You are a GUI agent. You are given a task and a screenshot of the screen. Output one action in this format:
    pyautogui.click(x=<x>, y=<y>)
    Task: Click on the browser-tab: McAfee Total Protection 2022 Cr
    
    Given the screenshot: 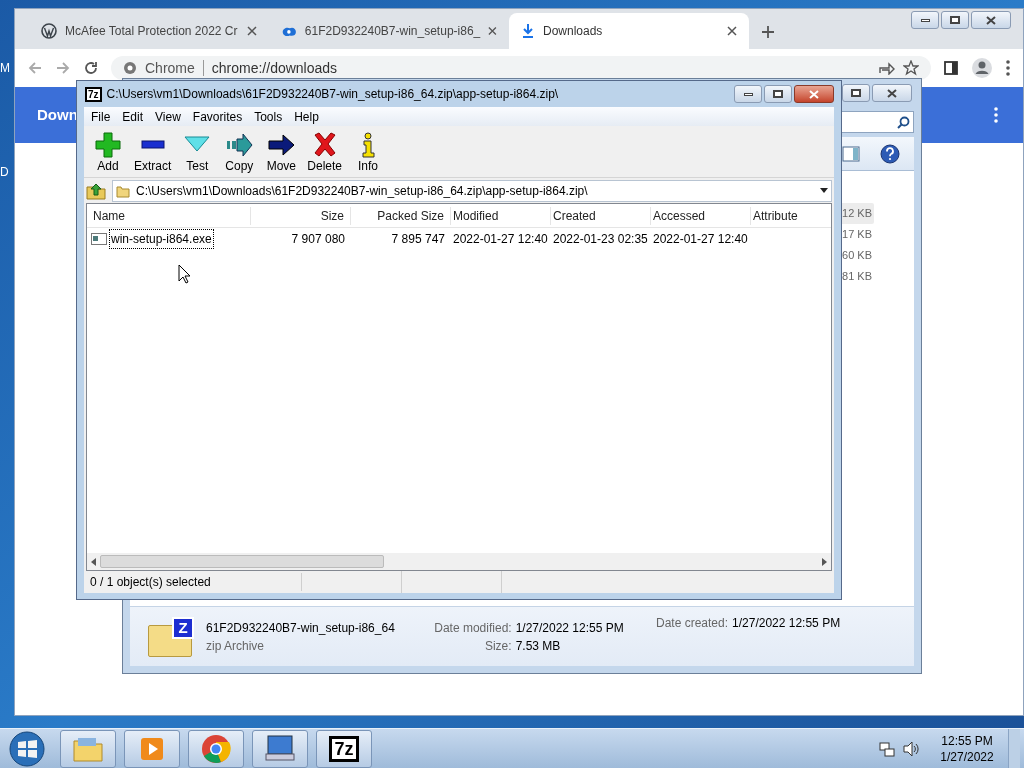 What is the action you would take?
    pyautogui.click(x=149, y=31)
    